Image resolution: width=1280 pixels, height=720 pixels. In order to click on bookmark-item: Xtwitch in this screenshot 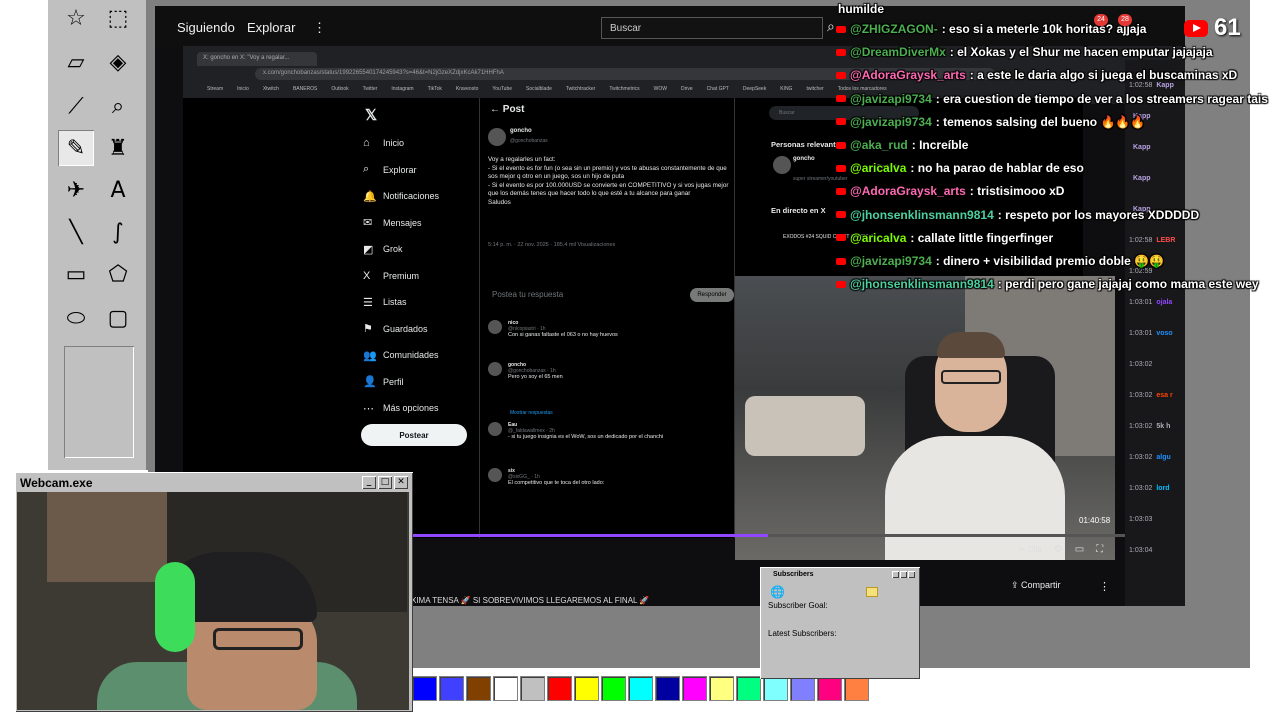, I will do `click(271, 89)`.